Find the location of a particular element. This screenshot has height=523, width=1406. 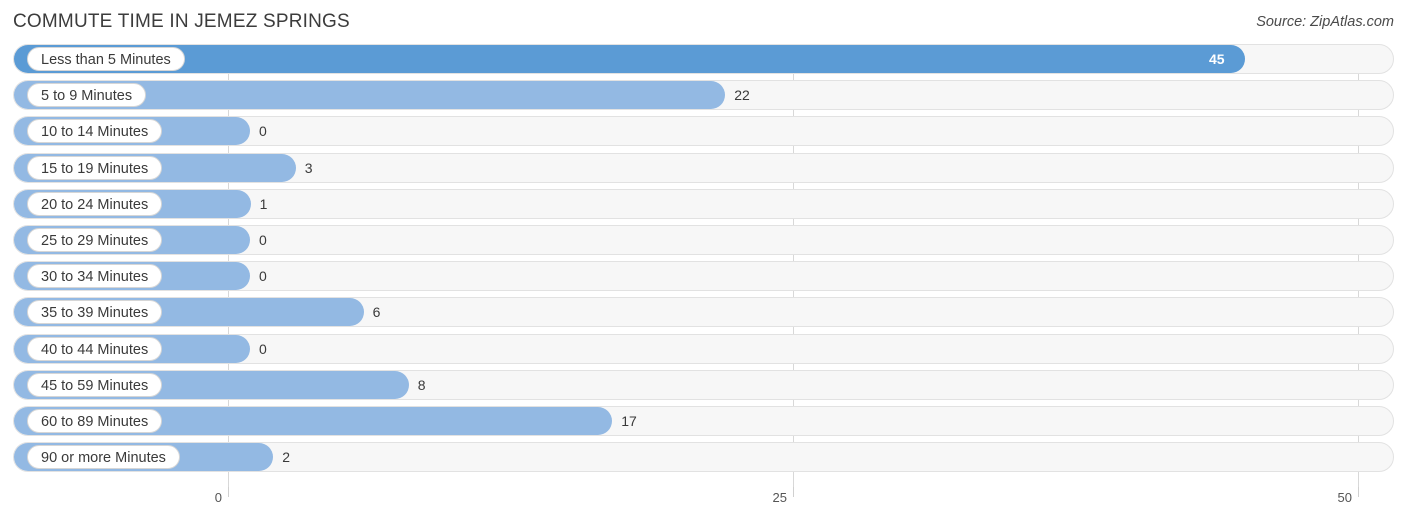

bar-value-label: 45 is located at coordinates (1217, 59).